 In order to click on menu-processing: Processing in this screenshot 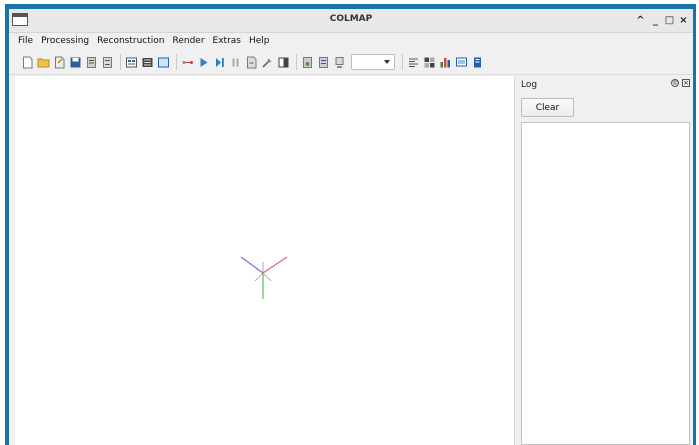, I will do `click(65, 41)`.